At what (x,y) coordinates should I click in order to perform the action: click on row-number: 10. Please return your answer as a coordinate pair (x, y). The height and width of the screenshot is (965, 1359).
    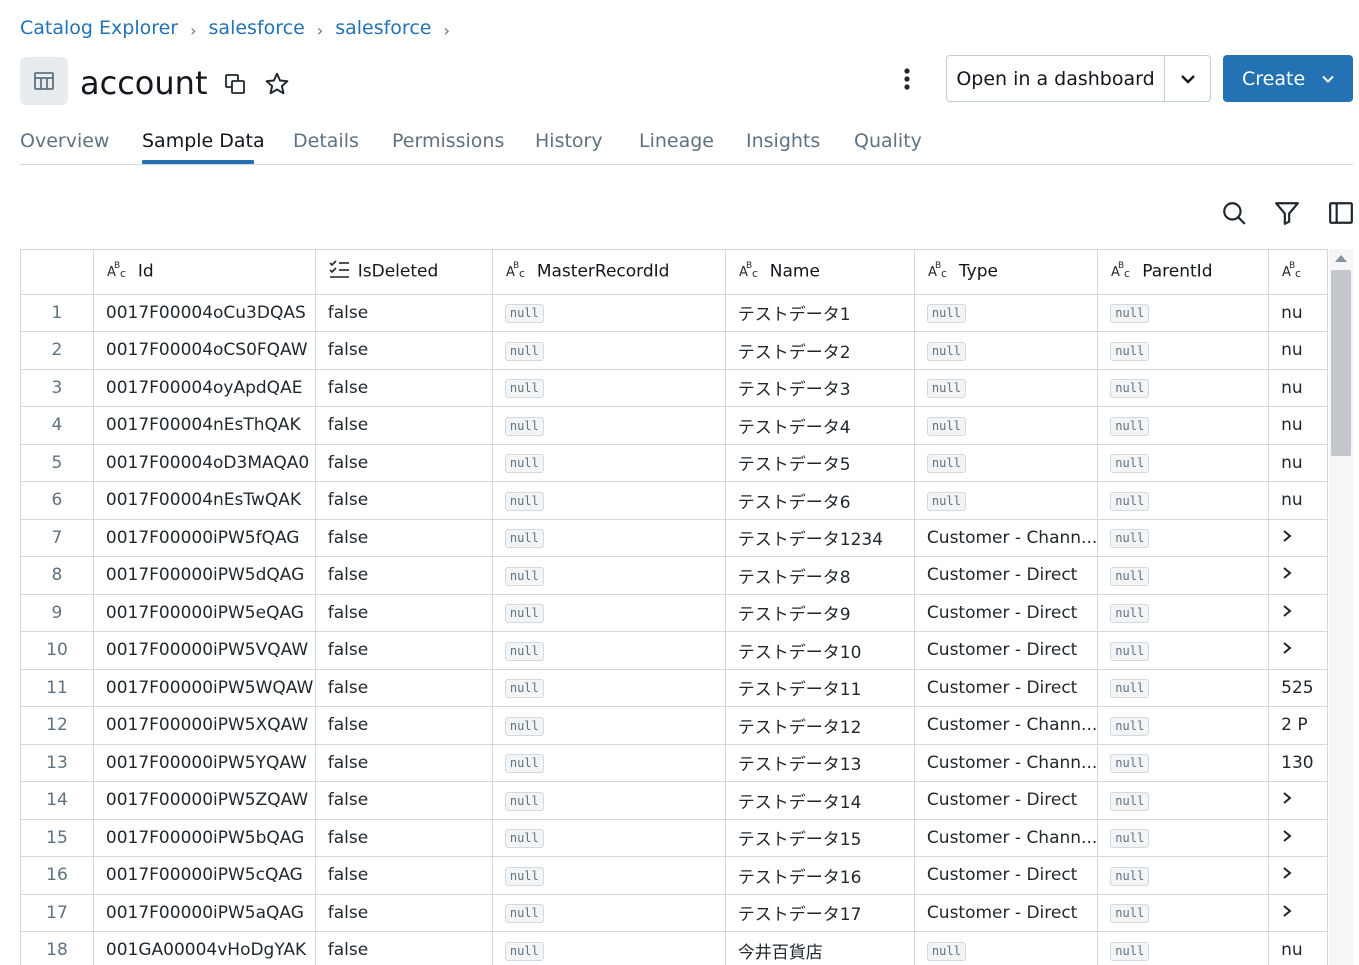
    Looking at the image, I should click on (57, 650).